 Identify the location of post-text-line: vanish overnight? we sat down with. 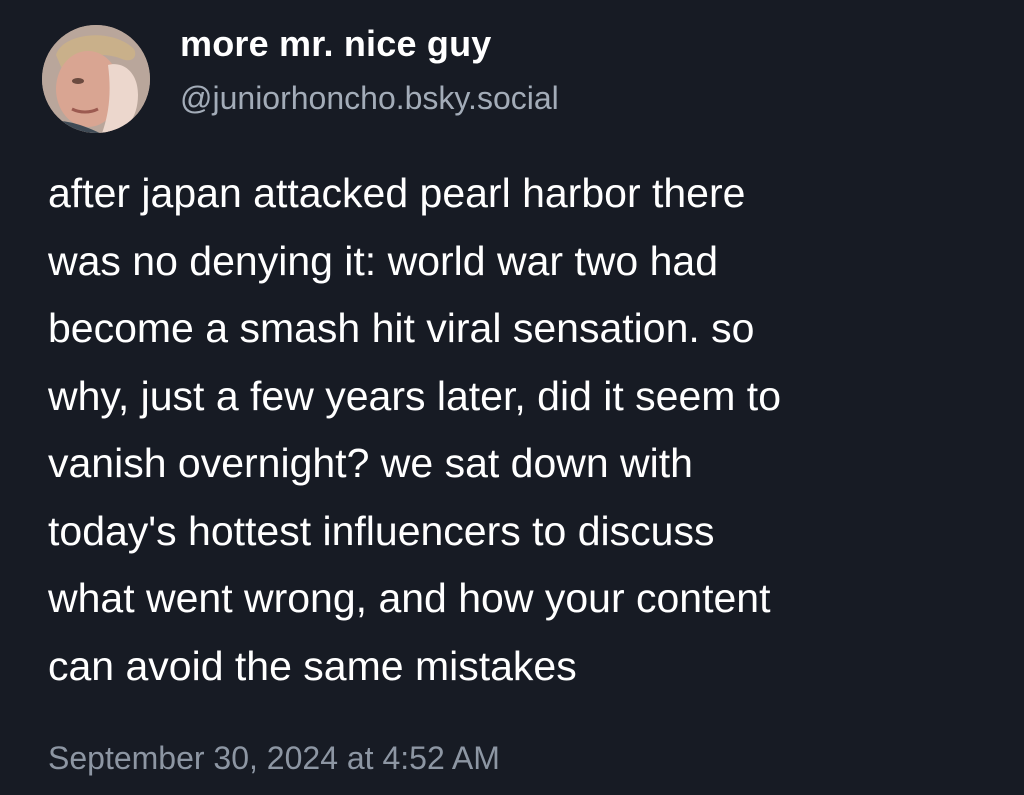
(370, 463).